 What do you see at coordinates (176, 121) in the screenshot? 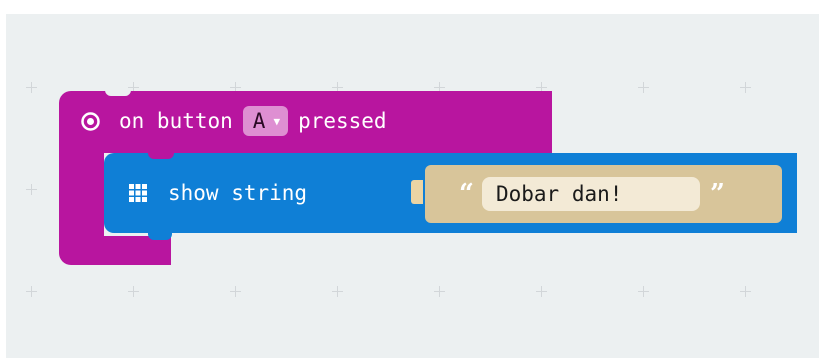
I see `event-label-prefix: on button` at bounding box center [176, 121].